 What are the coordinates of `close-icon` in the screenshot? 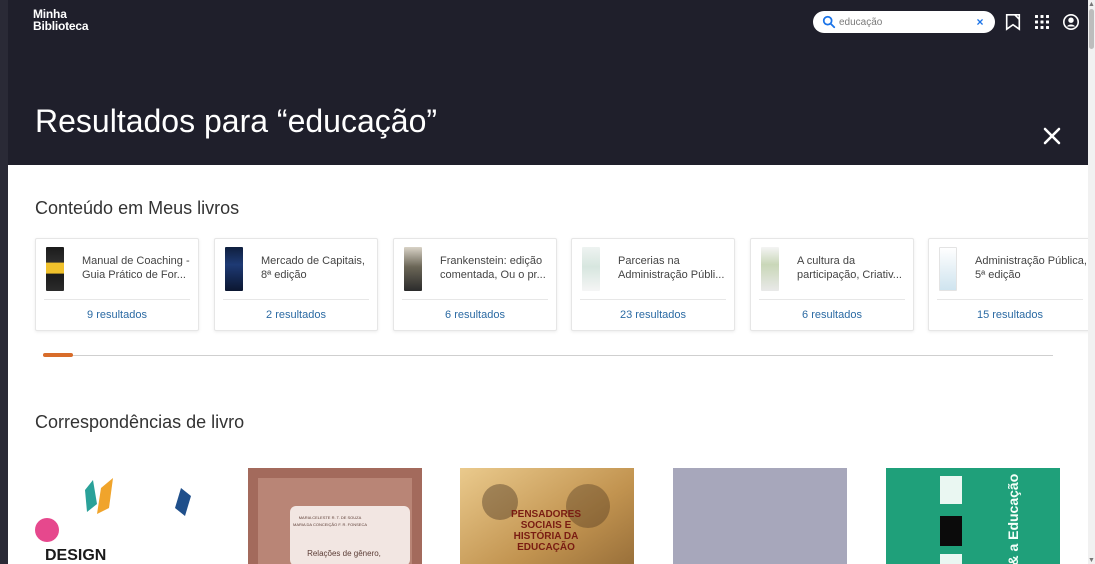 It's located at (1052, 136).